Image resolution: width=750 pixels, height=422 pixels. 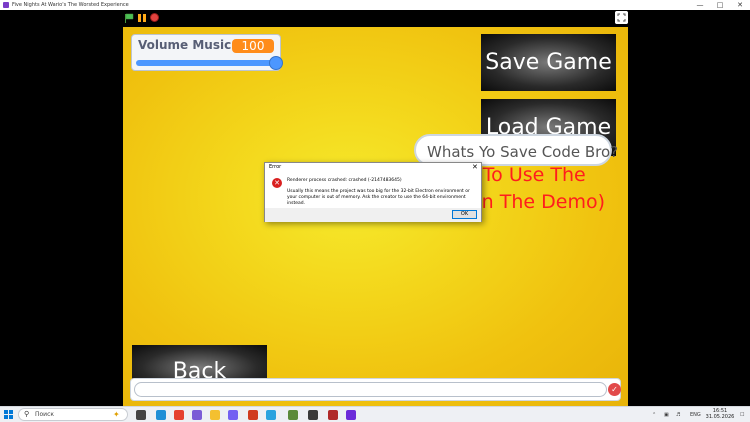 What do you see at coordinates (375, 414) in the screenshot?
I see `taskbar: ⚲ Поиск ✦ ⌃ ▣ ♬ ENG 16:51 31.05.2026 ☐` at bounding box center [375, 414].